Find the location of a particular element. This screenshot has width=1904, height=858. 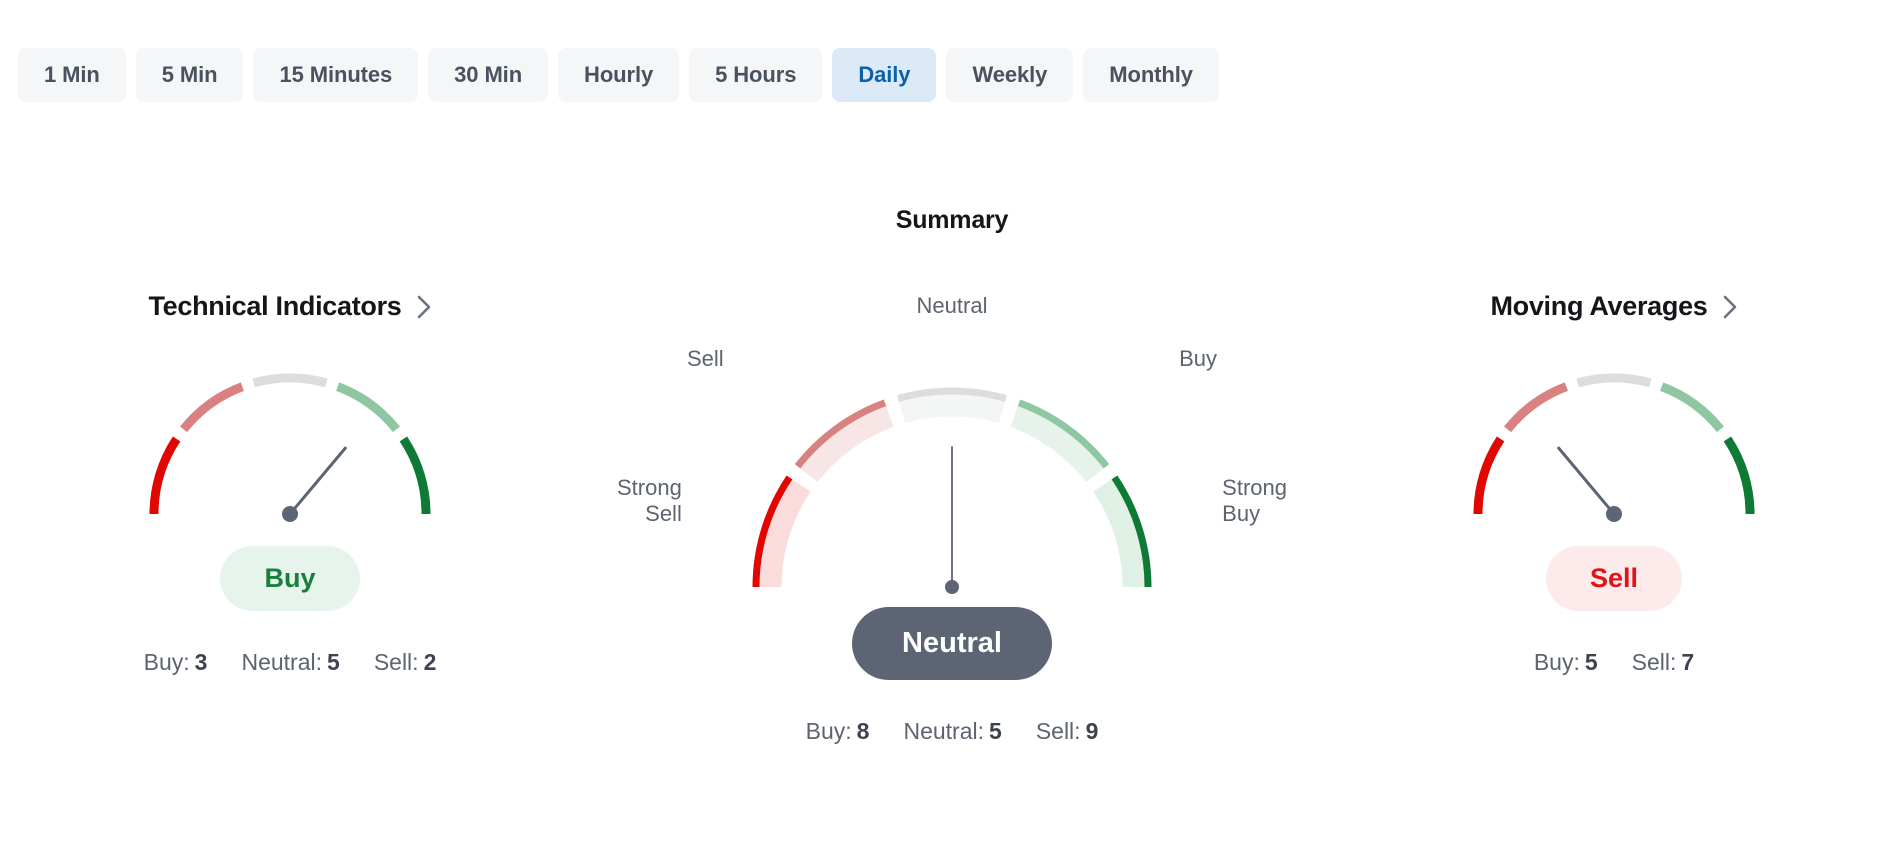

count-item: Sell: 7 is located at coordinates (1663, 662).